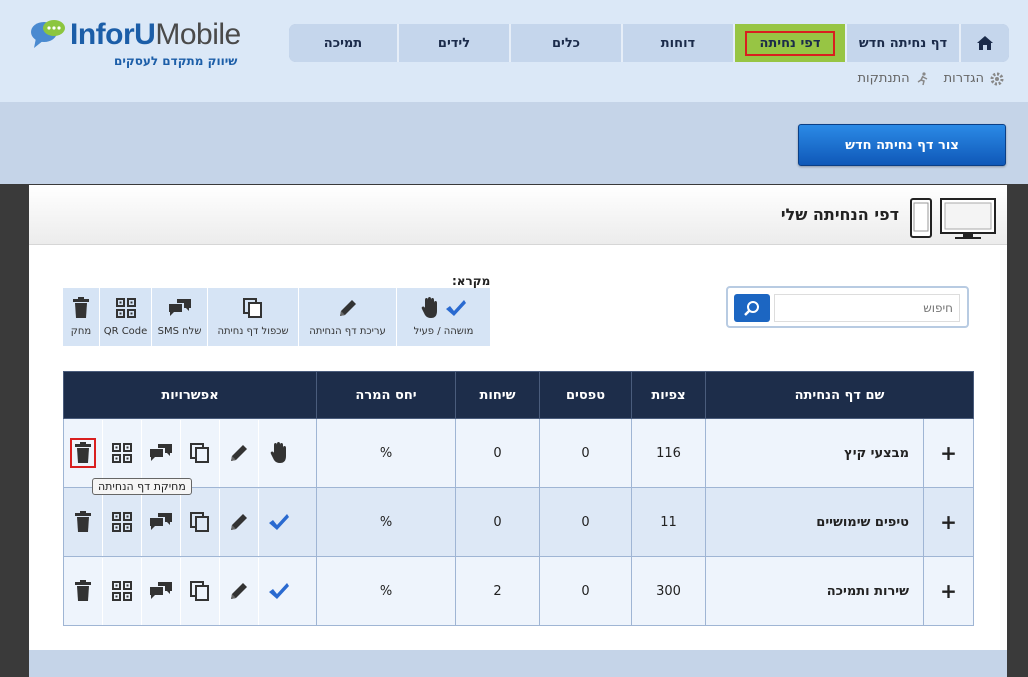  I want to click on col-header-views: צפיות, so click(668, 395).